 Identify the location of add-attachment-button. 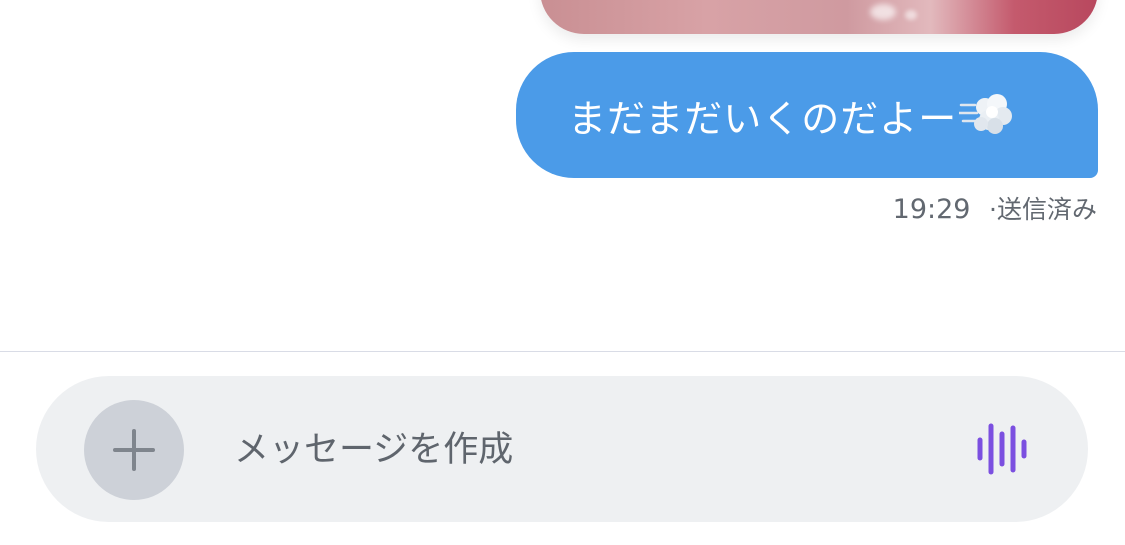
(134, 450).